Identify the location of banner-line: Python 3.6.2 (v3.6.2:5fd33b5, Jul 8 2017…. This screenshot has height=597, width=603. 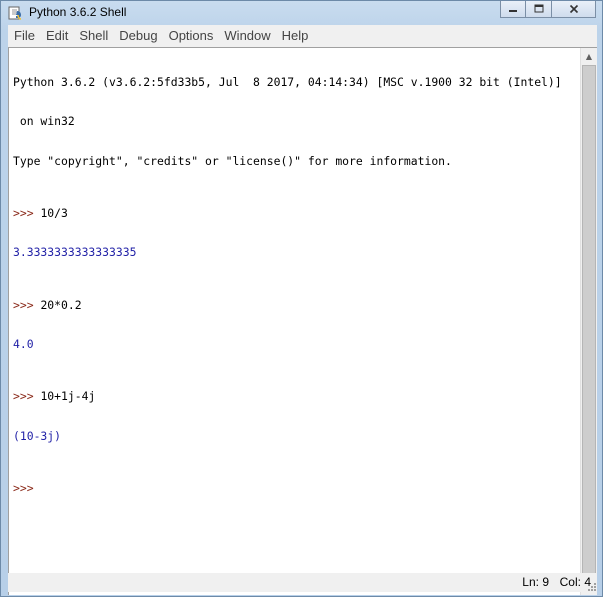
(287, 82).